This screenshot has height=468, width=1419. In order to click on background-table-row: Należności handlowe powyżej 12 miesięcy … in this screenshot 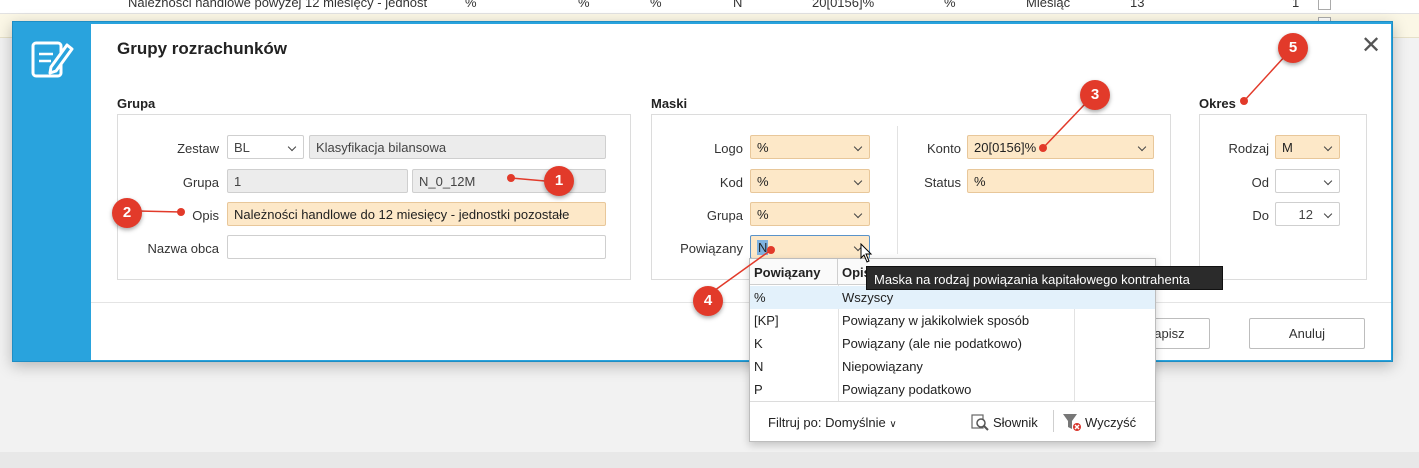, I will do `click(709, 7)`.